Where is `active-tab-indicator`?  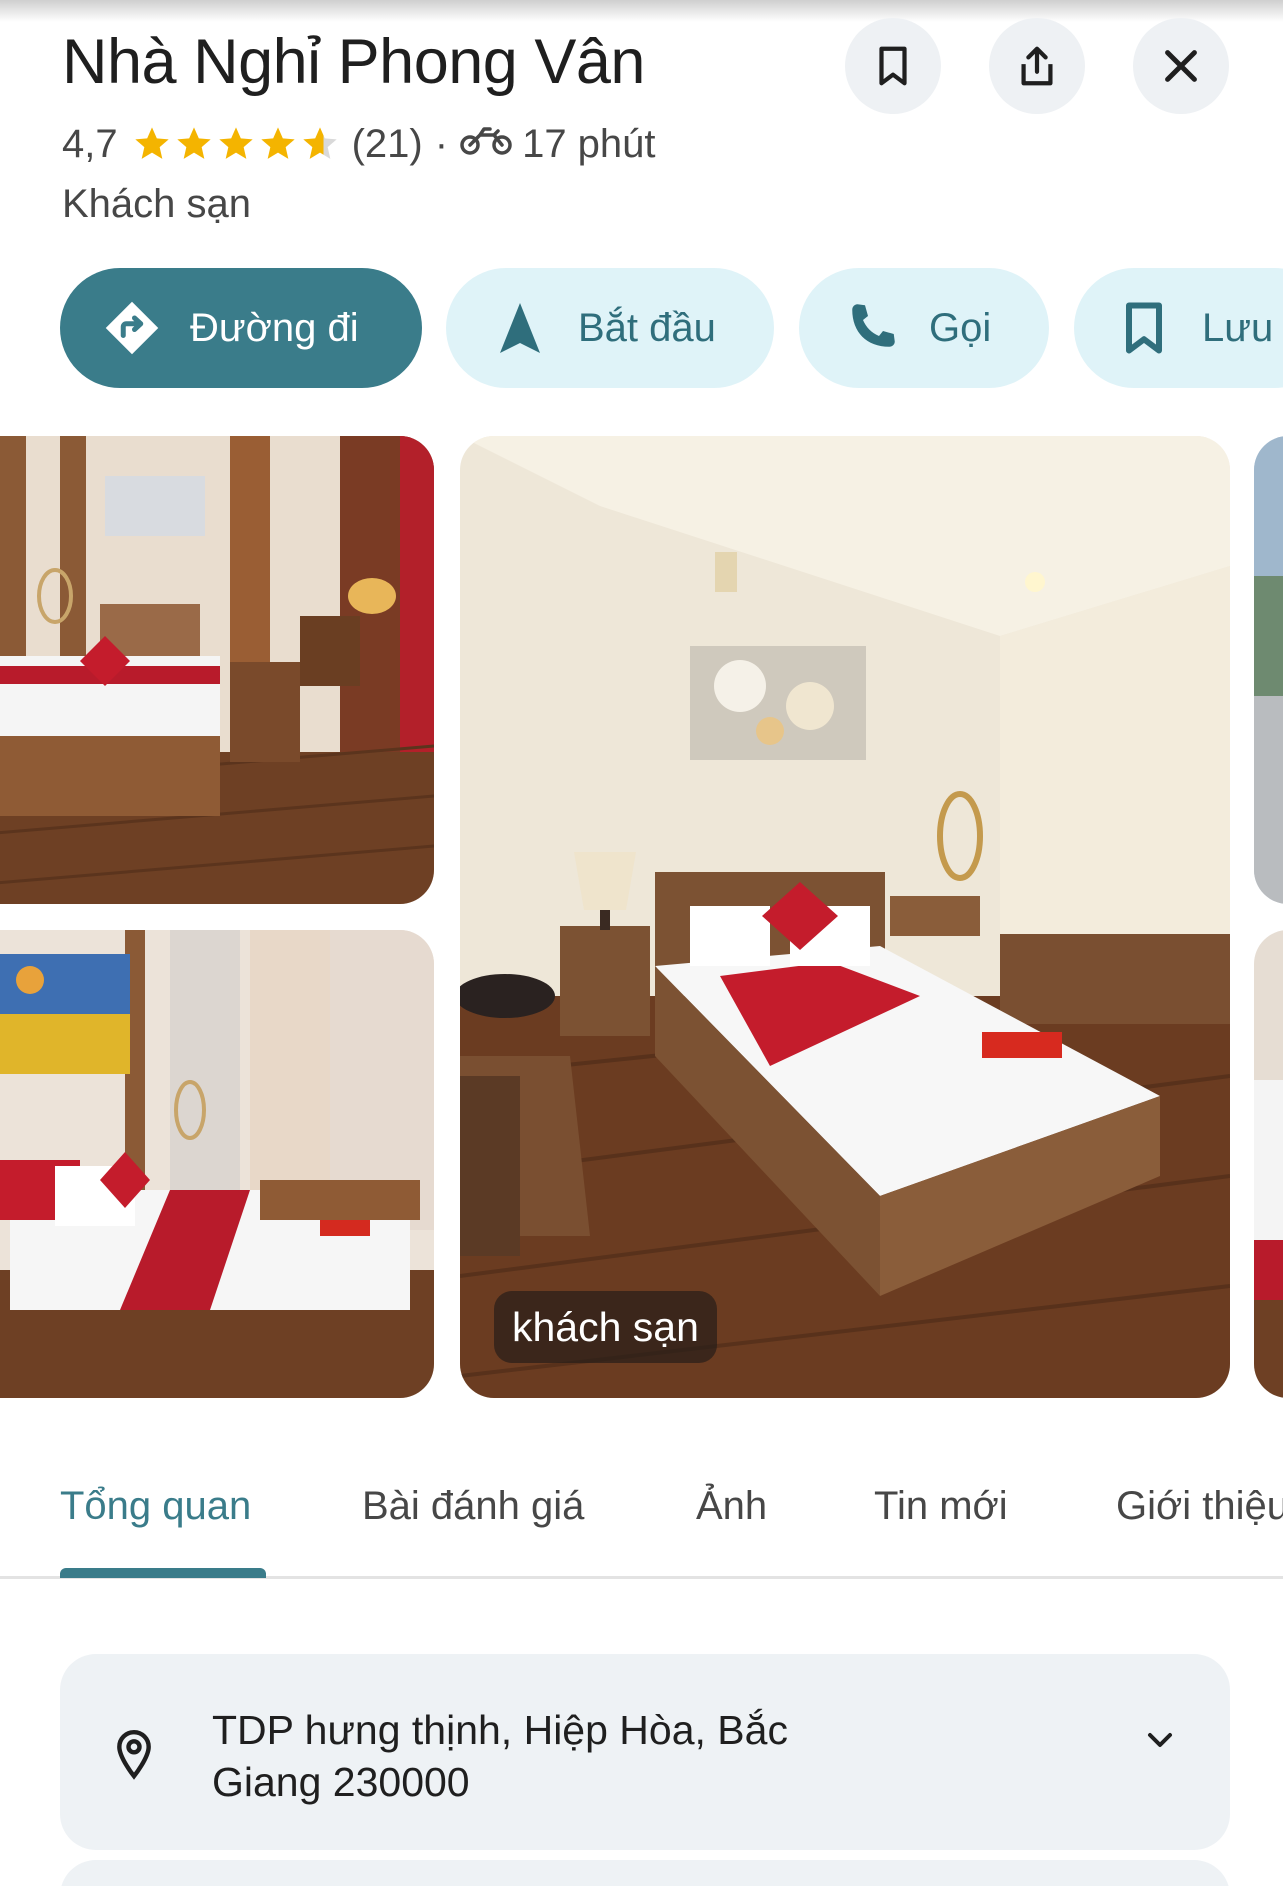 active-tab-indicator is located at coordinates (163, 1573).